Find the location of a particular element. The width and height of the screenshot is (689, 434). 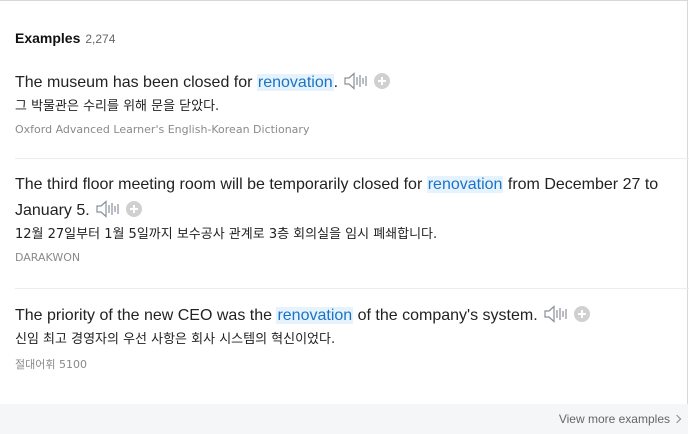

examples-header: Examples 2,274 is located at coordinates (65, 38).